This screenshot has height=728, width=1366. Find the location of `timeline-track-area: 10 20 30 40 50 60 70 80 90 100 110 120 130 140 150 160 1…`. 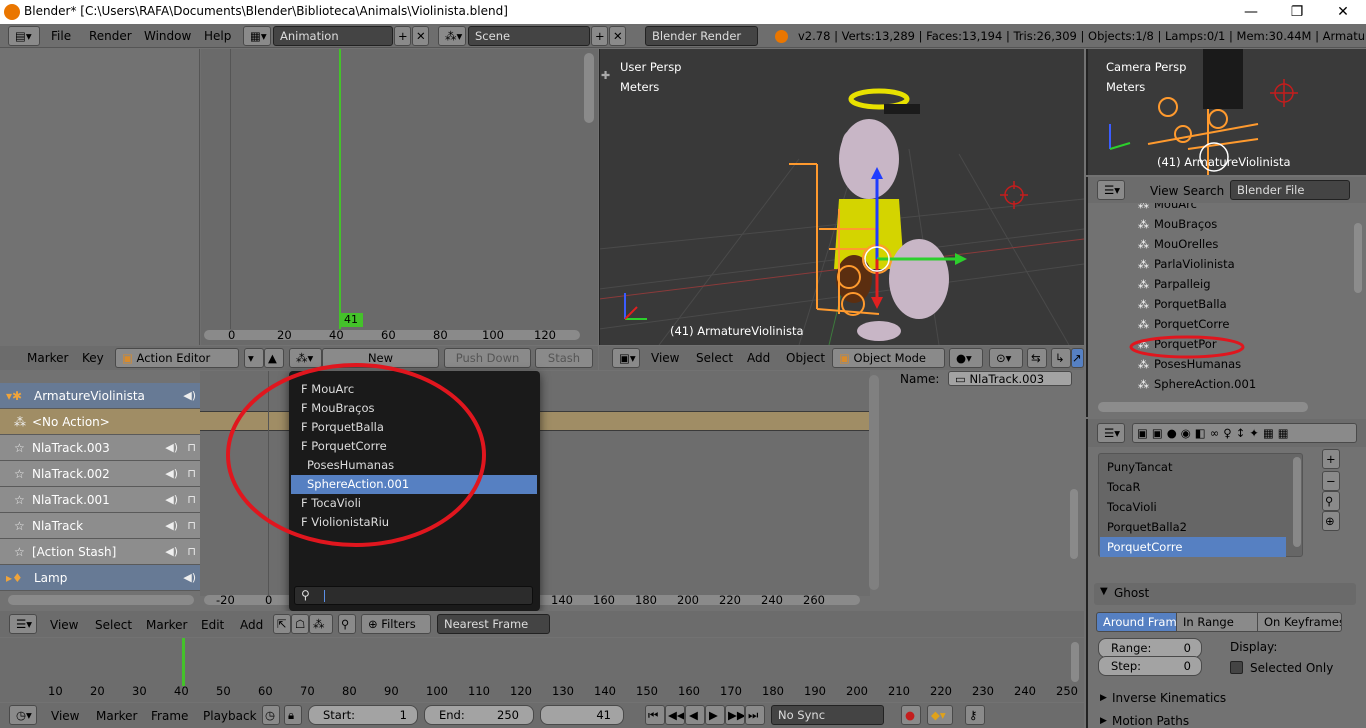

timeline-track-area: 10 20 30 40 50 60 70 80 90 100 110 120 130 140 150 160 1… is located at coordinates (542, 670).